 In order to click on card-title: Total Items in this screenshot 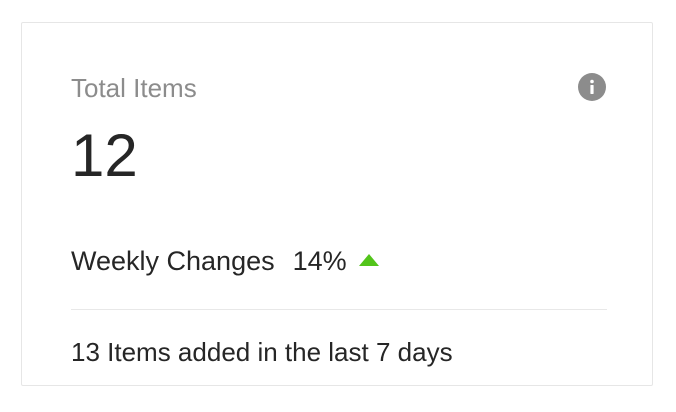, I will do `click(134, 88)`.